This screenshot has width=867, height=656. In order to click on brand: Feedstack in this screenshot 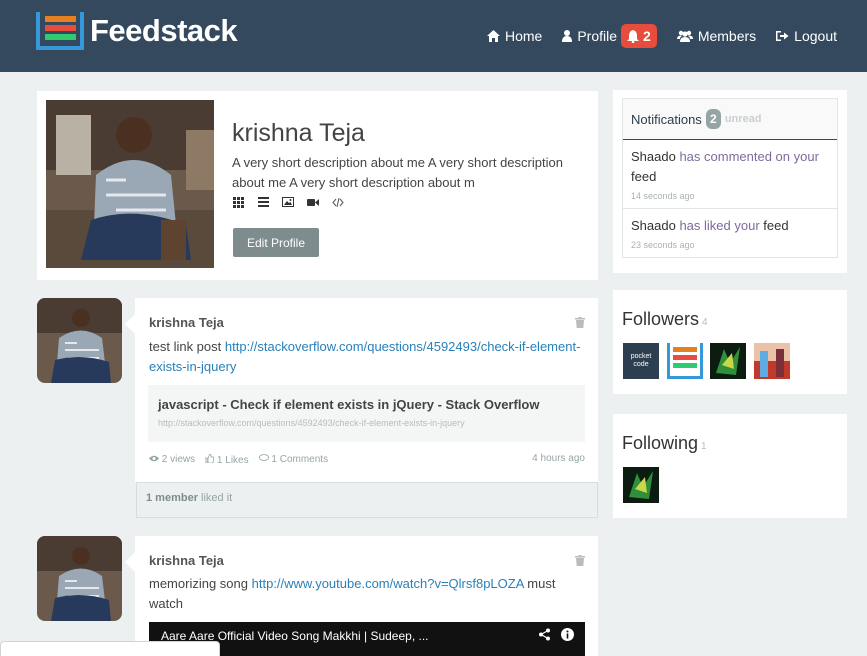, I will do `click(137, 31)`.